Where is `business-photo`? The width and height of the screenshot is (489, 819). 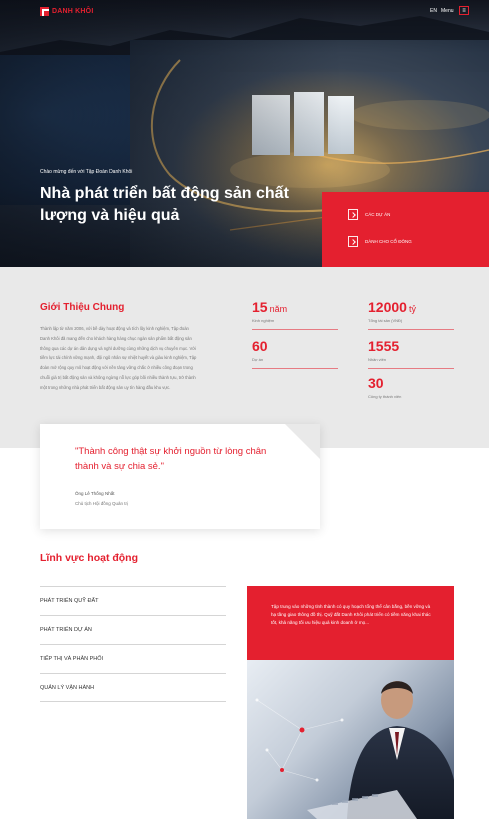
business-photo is located at coordinates (350, 739).